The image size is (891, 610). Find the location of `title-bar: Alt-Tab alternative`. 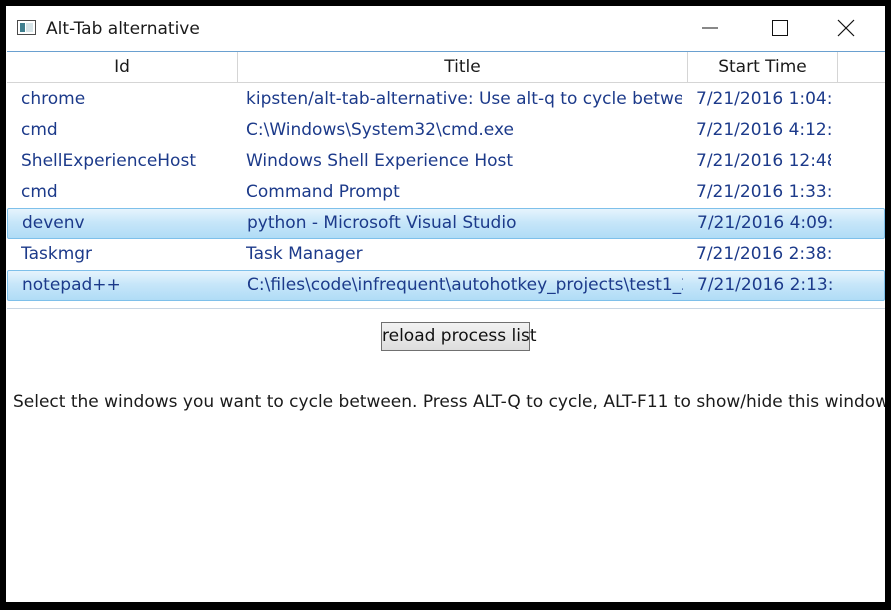

title-bar: Alt-Tab alternative is located at coordinates (445, 28).